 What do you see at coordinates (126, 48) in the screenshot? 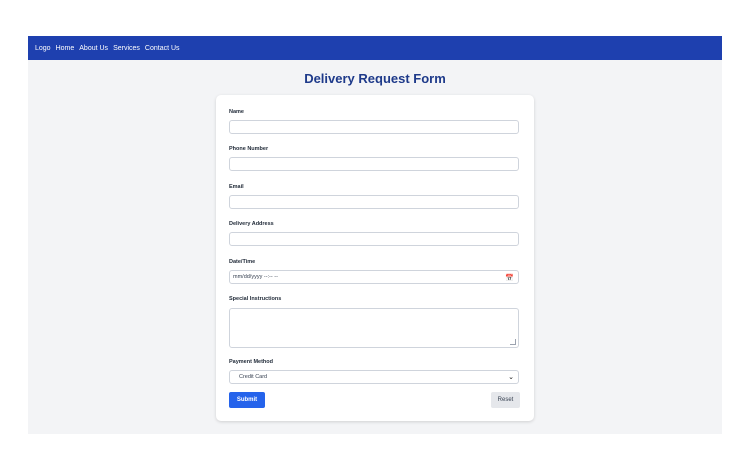
I see `nav-services: Services` at bounding box center [126, 48].